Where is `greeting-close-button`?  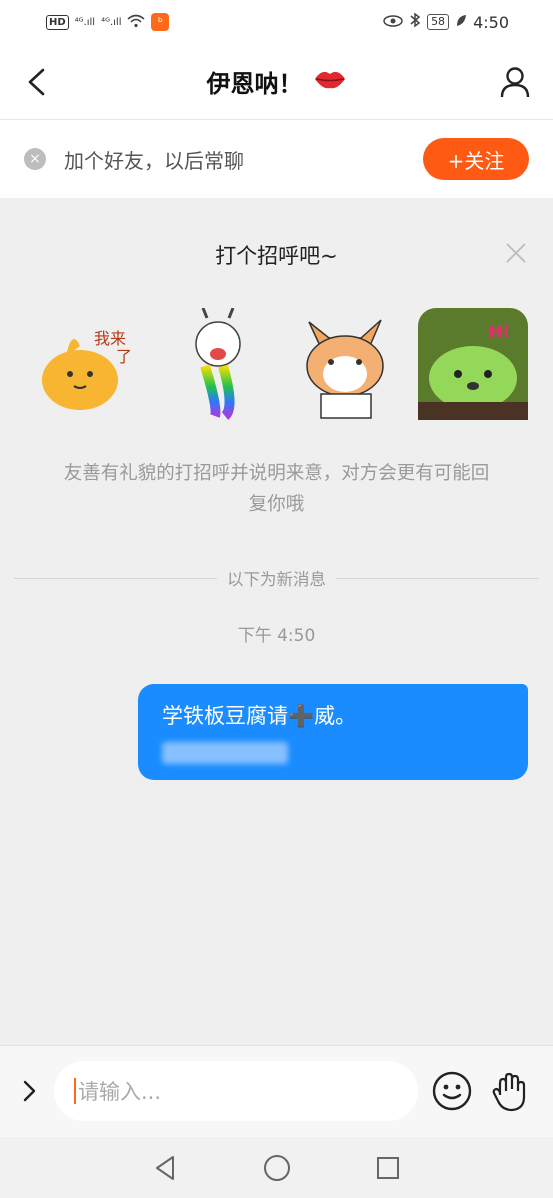
greeting-close-button is located at coordinates (516, 253).